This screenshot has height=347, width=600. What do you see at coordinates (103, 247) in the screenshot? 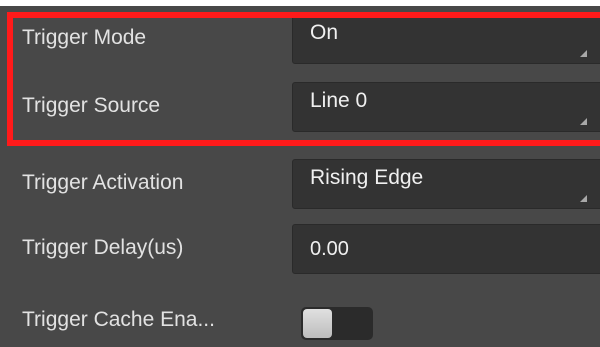
I see `trigger-delay-label: Trigger Delay(us)` at bounding box center [103, 247].